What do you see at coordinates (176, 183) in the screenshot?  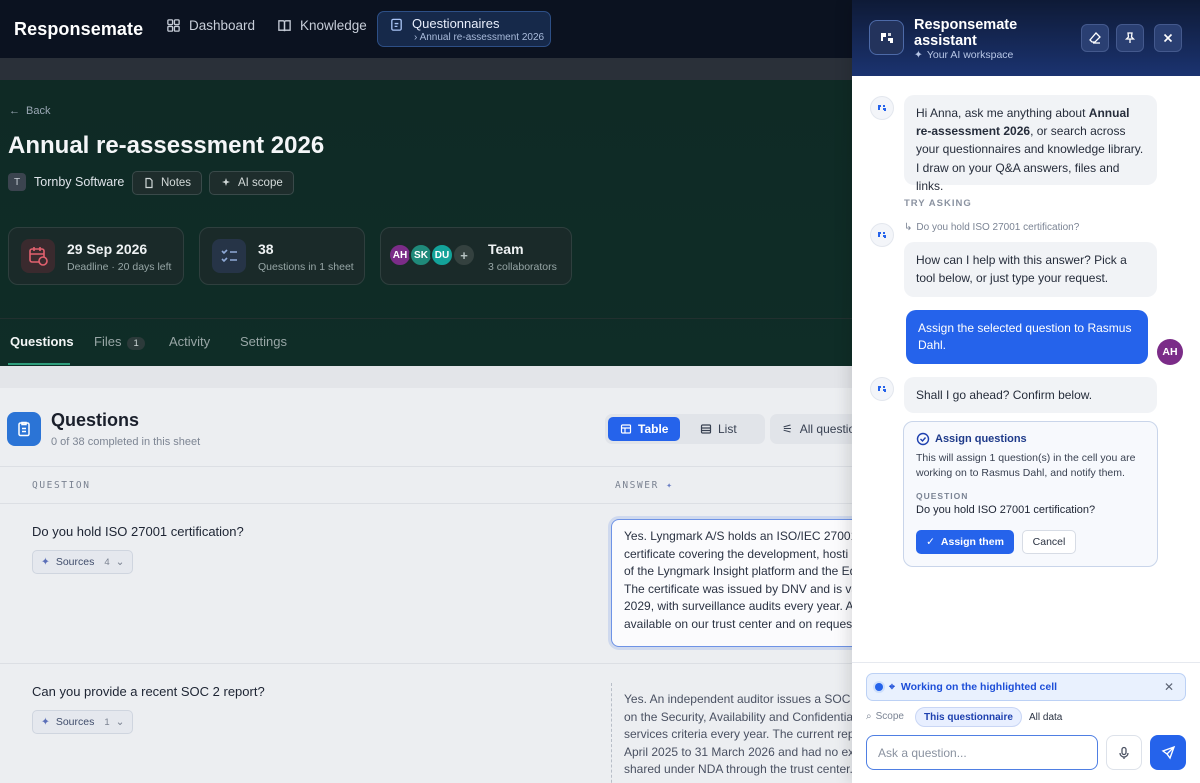 I see `notes-label: Notes` at bounding box center [176, 183].